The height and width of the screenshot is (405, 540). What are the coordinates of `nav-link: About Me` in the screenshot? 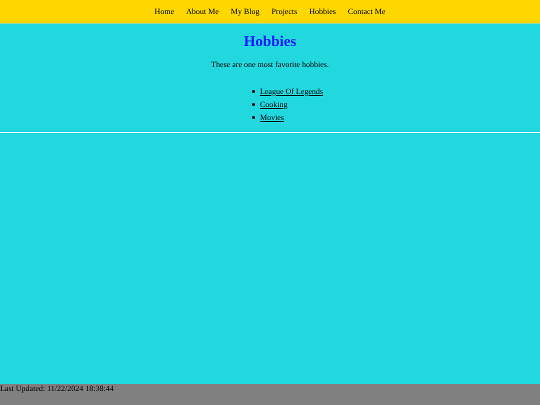 It's located at (202, 11).